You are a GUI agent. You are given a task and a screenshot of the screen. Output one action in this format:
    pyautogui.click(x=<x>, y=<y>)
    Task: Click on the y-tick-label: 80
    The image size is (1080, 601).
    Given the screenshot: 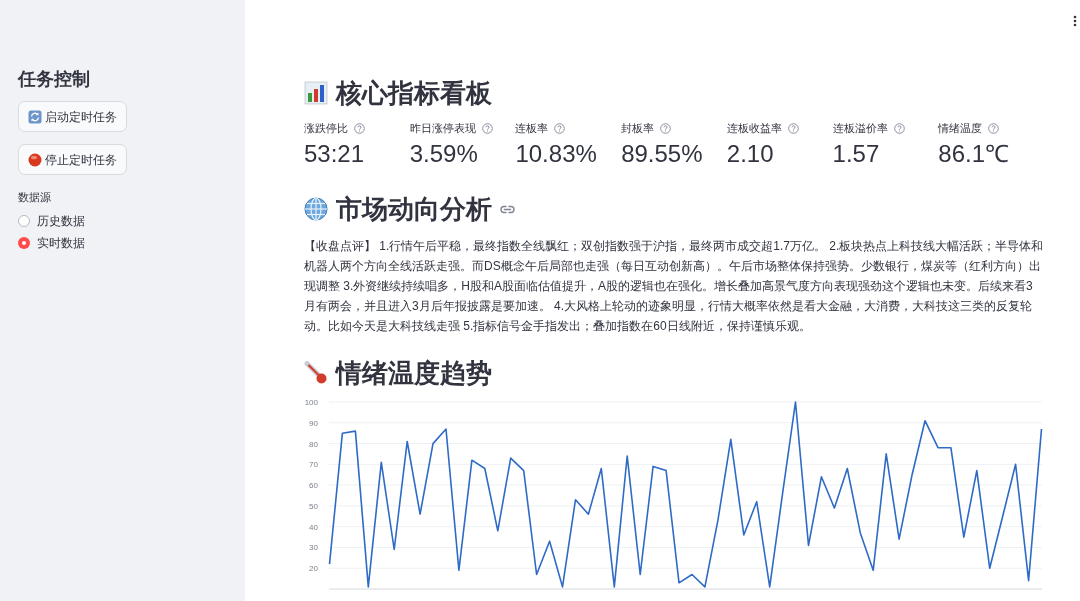 What is the action you would take?
    pyautogui.click(x=313, y=444)
    